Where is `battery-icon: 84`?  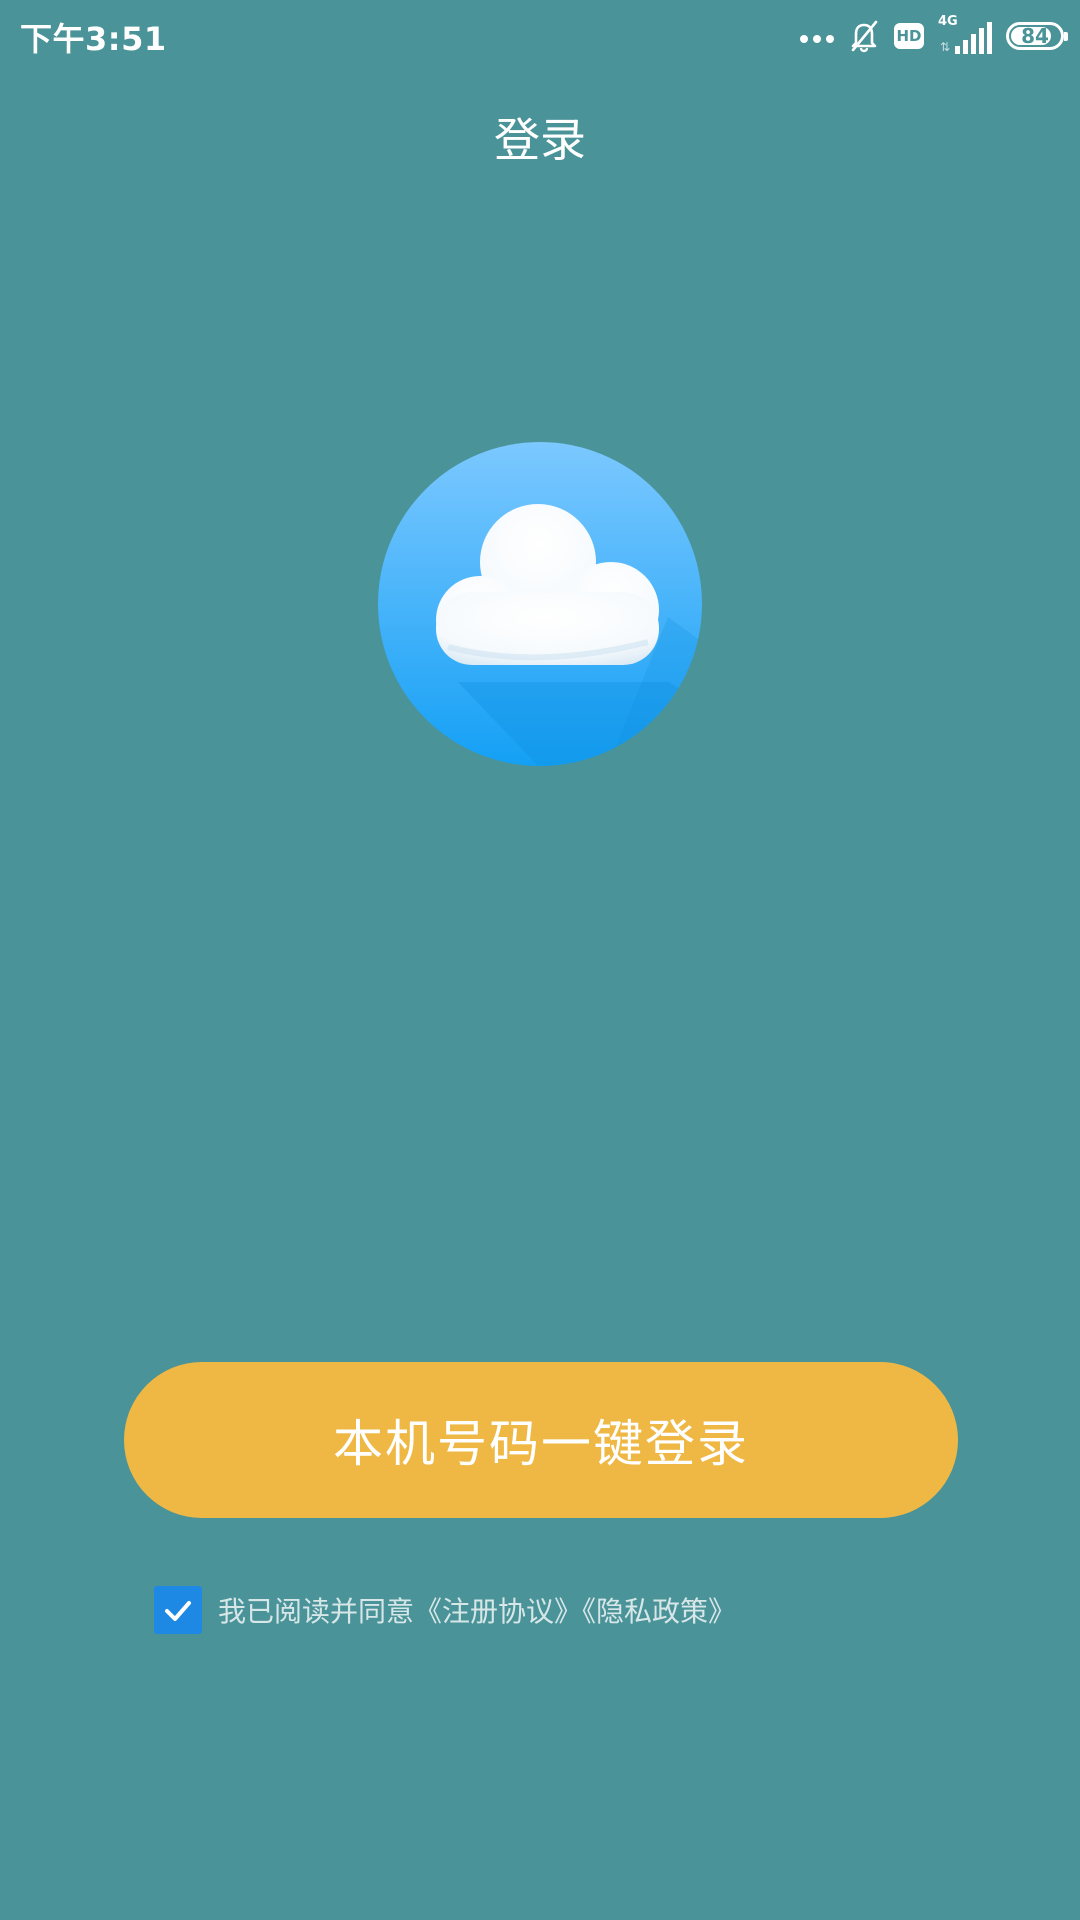
battery-icon: 84 is located at coordinates (1037, 36).